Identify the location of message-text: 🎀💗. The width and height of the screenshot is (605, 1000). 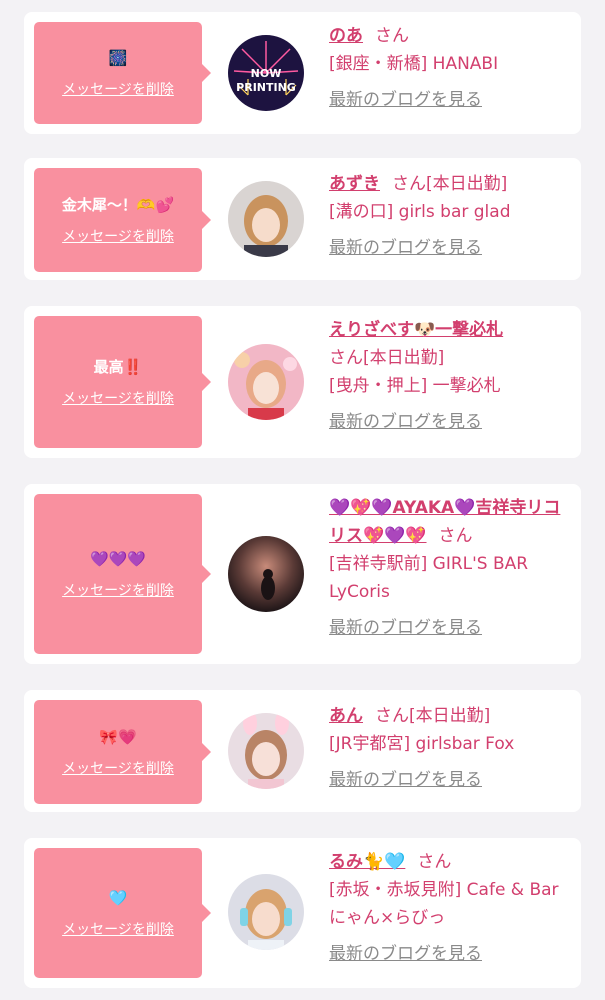
(118, 737).